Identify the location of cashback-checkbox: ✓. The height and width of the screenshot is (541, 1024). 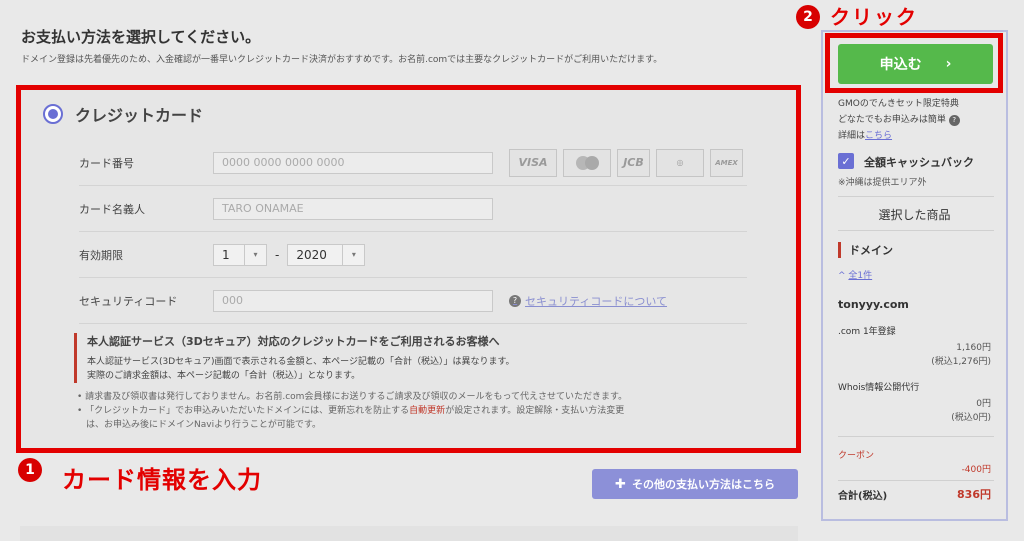
(846, 161).